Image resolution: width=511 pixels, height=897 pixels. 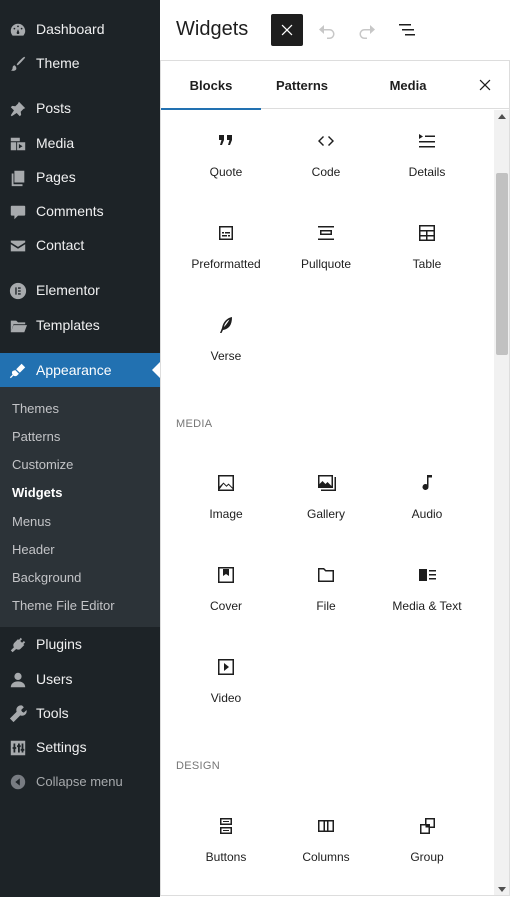 I want to click on menu-label: Tools, so click(x=52, y=713).